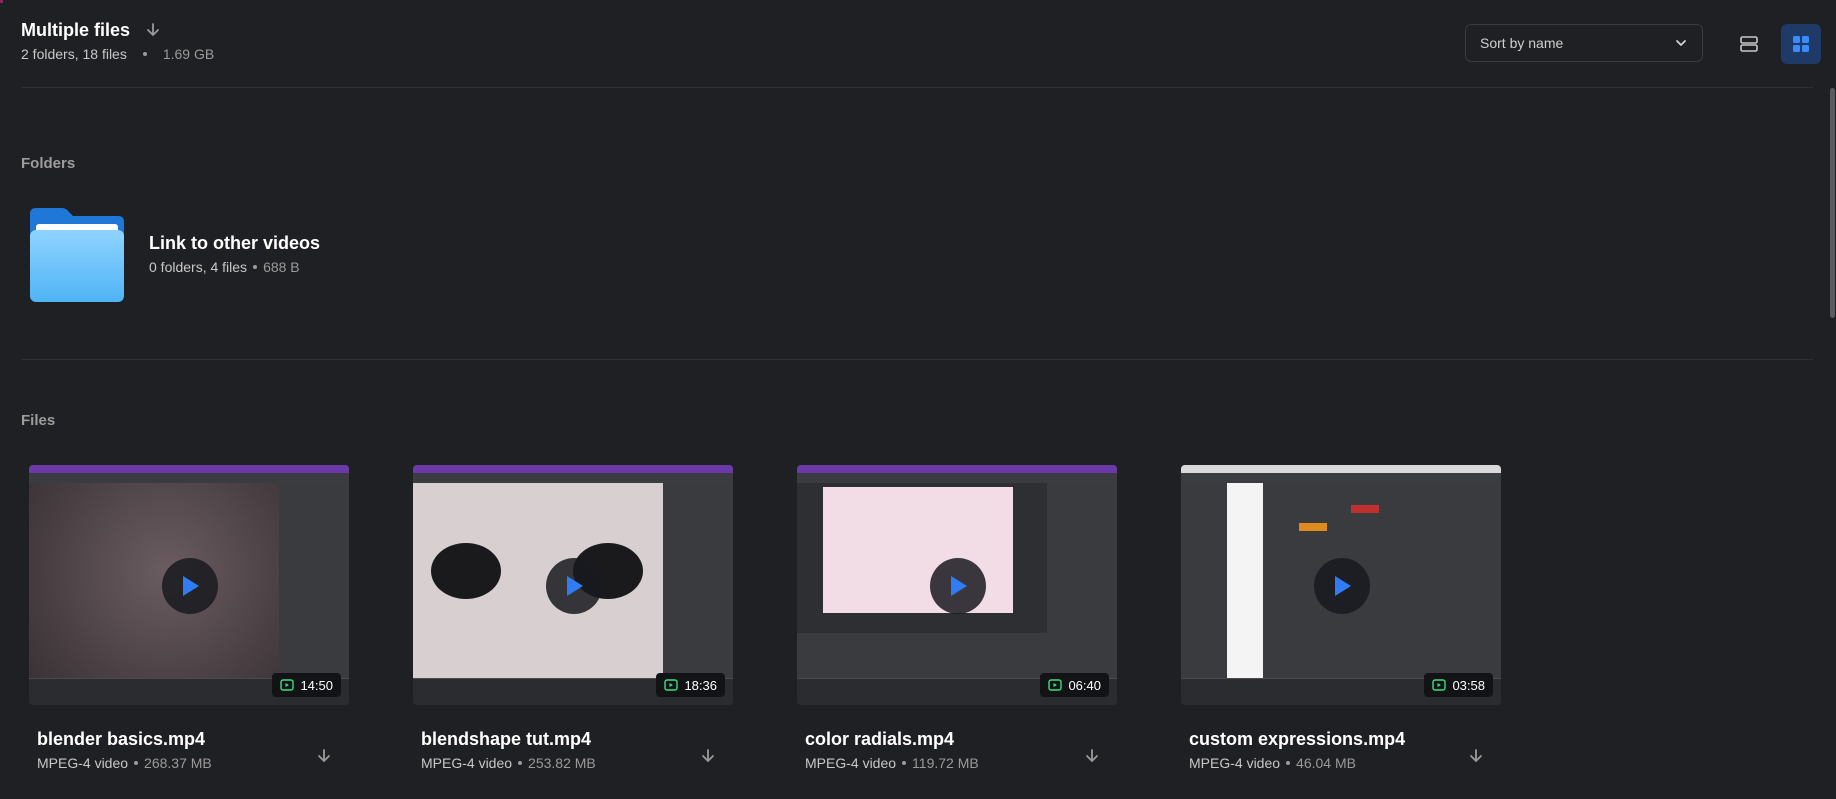 The image size is (1836, 799). I want to click on page-title: Multiple files, so click(76, 30).